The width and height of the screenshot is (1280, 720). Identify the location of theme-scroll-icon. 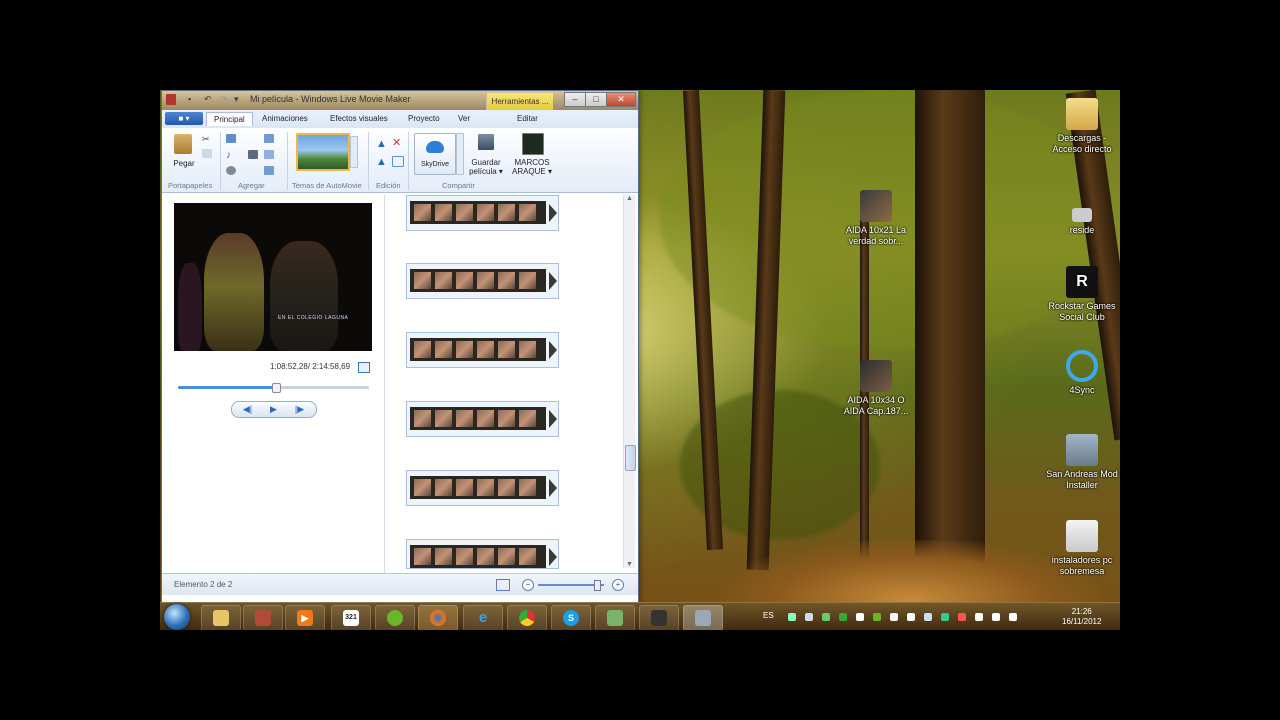
(354, 152).